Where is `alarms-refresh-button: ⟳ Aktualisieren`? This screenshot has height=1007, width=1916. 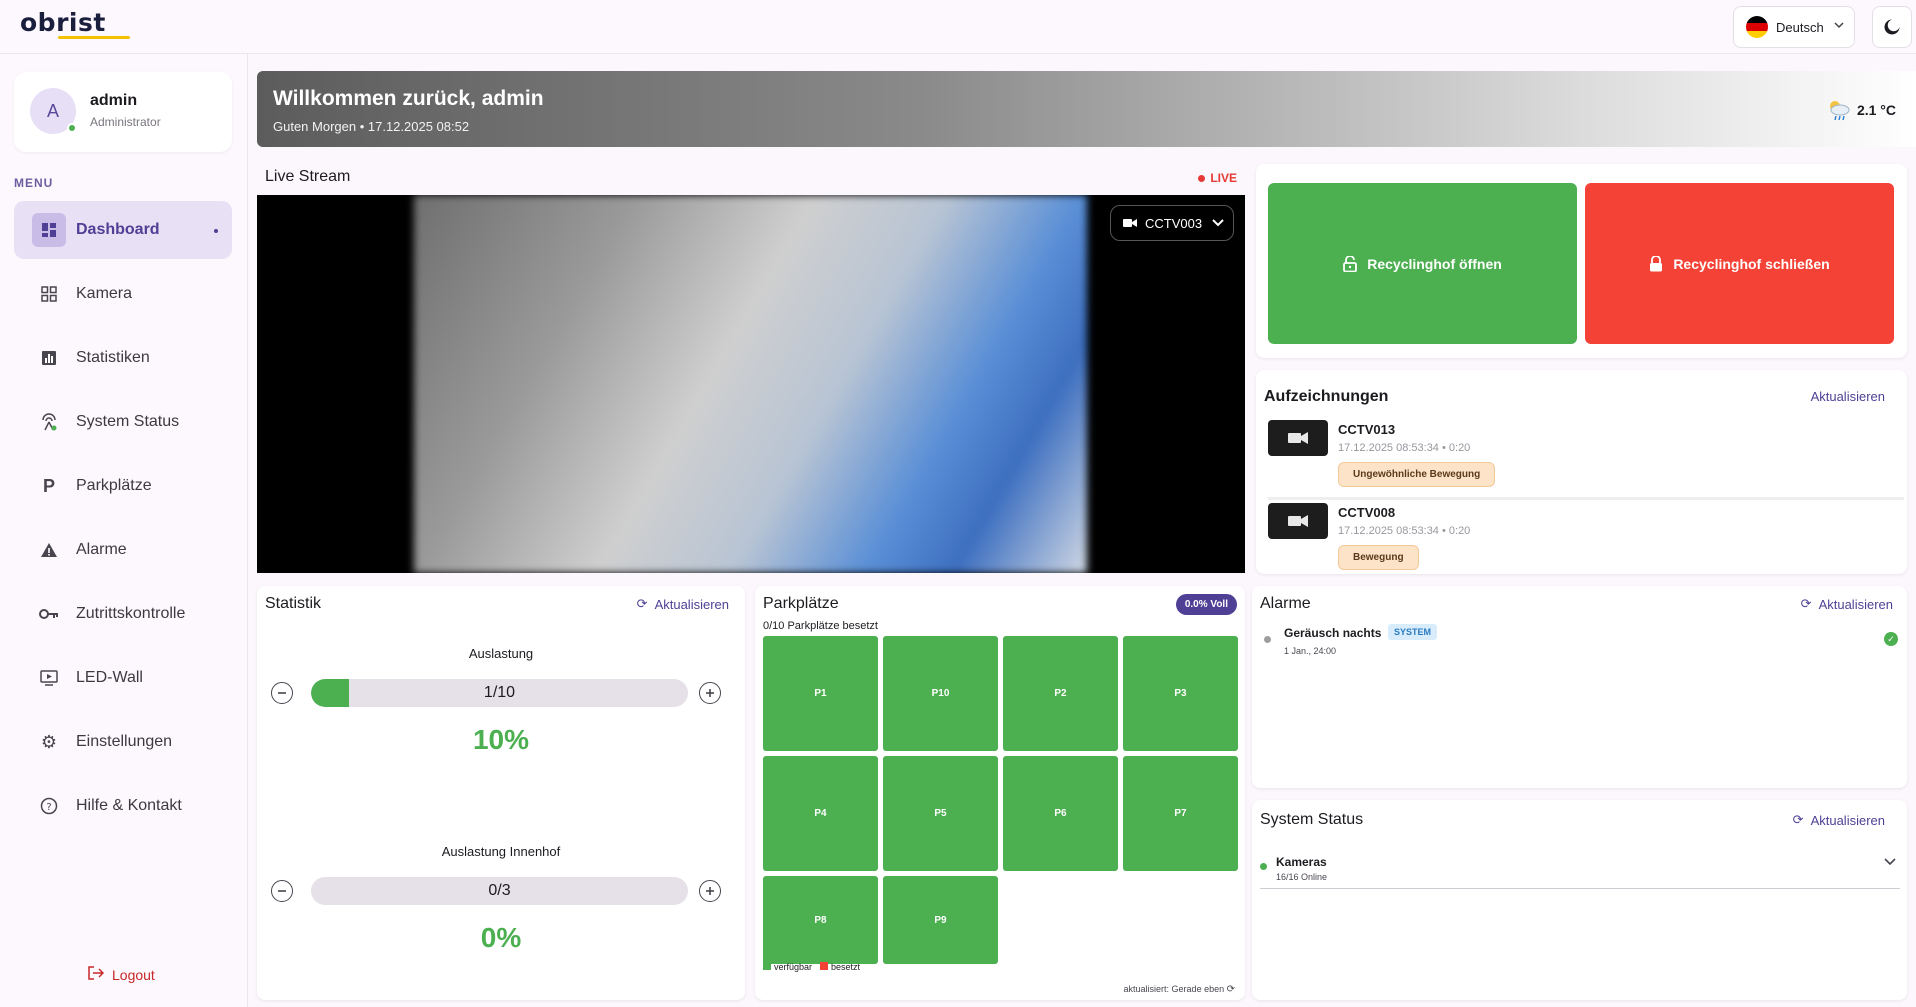
alarms-refresh-button: ⟳ Aktualisieren is located at coordinates (1847, 604).